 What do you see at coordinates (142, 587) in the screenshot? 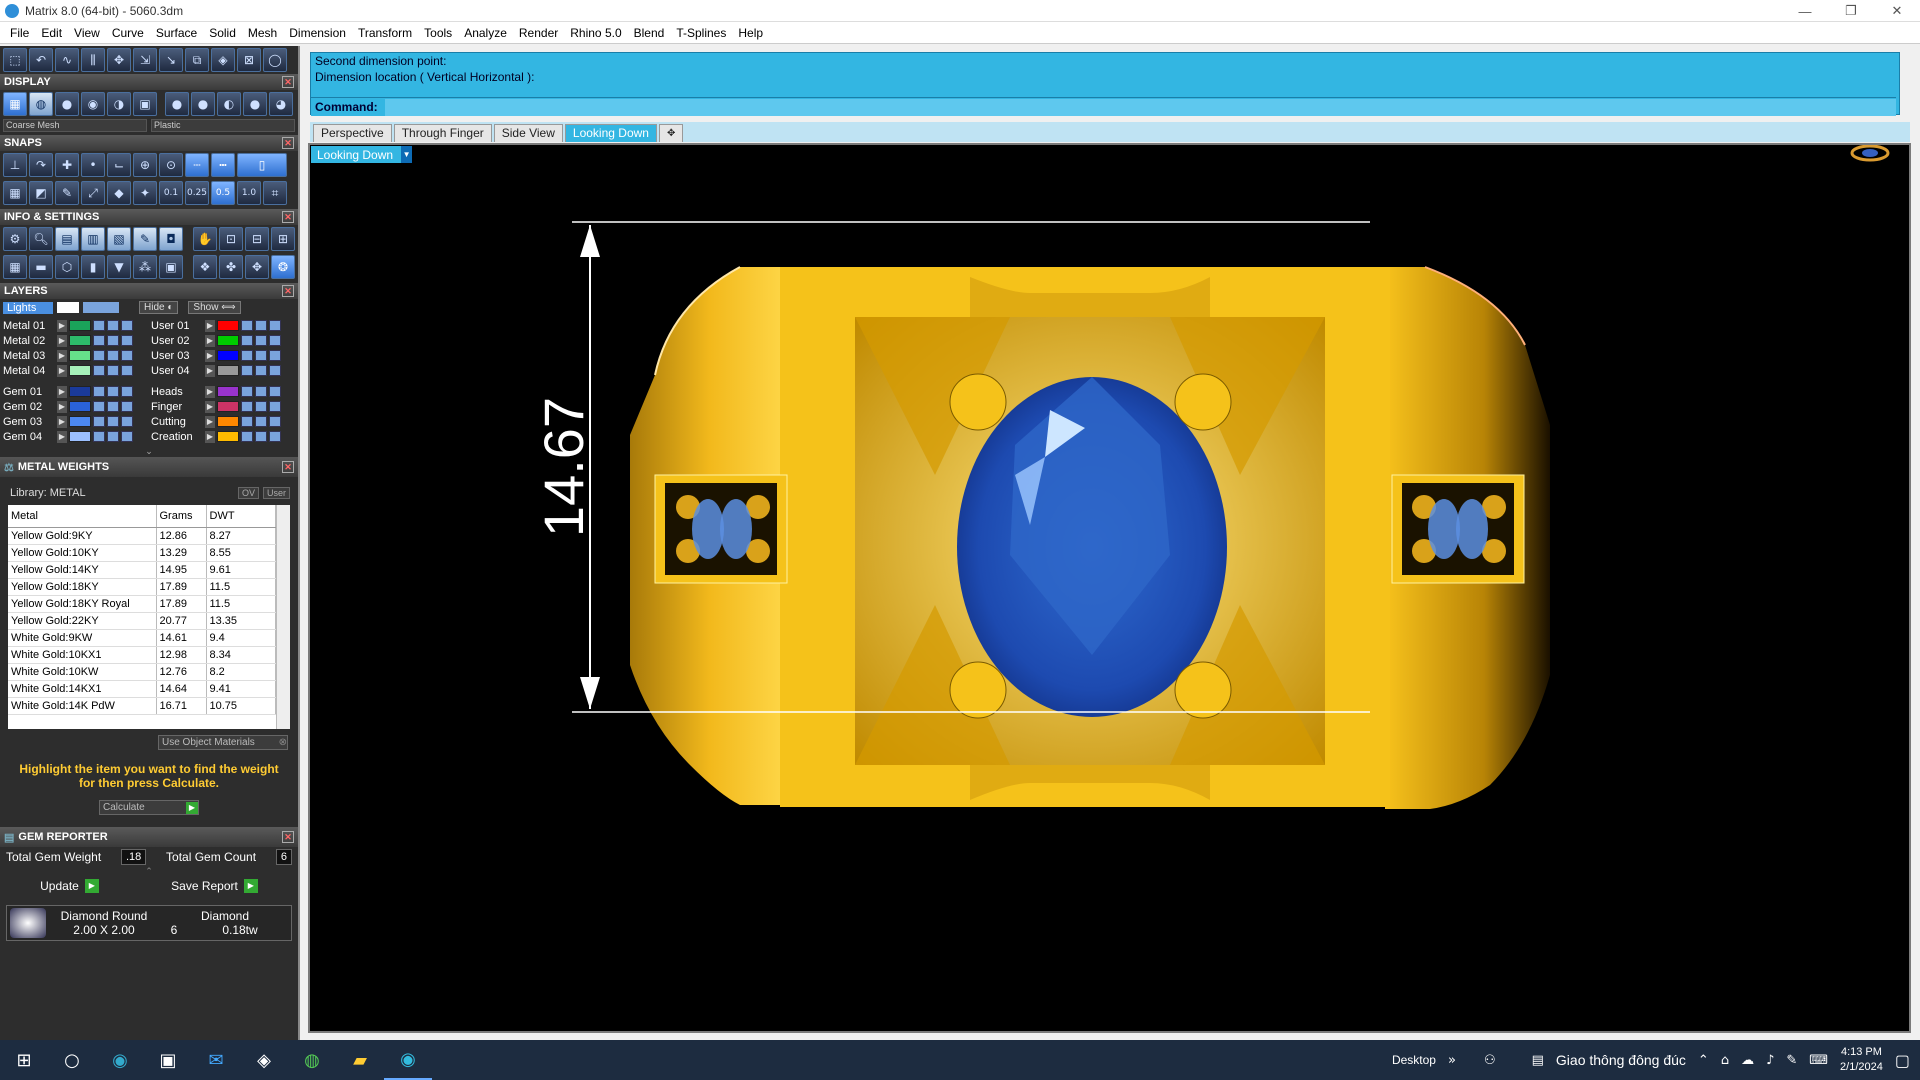
I see `table-row: Yellow Gold:18KY 17.89 11.5` at bounding box center [142, 587].